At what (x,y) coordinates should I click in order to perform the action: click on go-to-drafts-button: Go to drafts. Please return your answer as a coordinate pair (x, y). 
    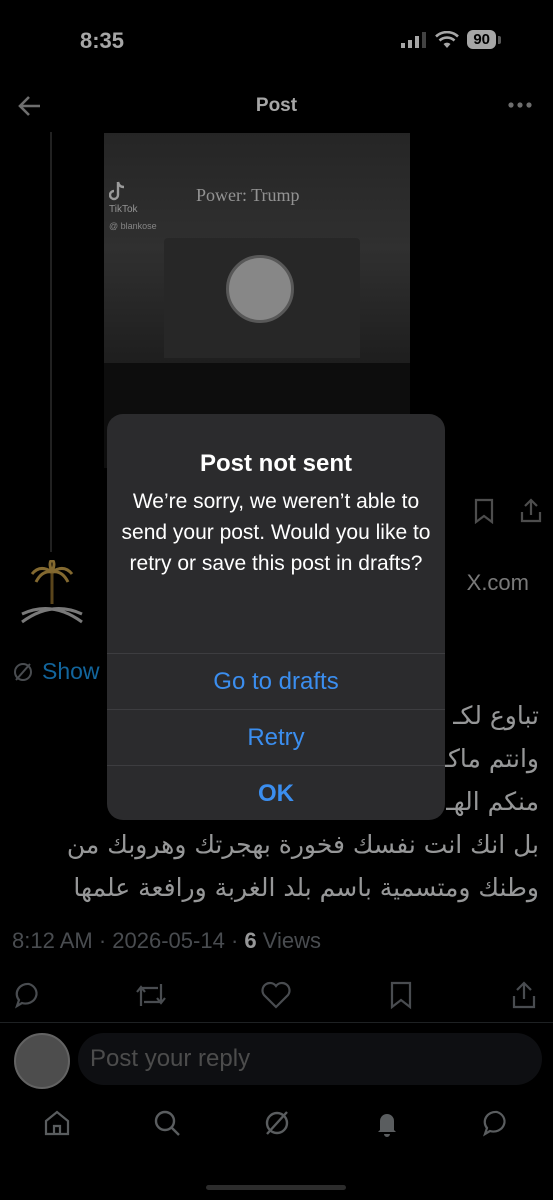
    Looking at the image, I should click on (276, 681).